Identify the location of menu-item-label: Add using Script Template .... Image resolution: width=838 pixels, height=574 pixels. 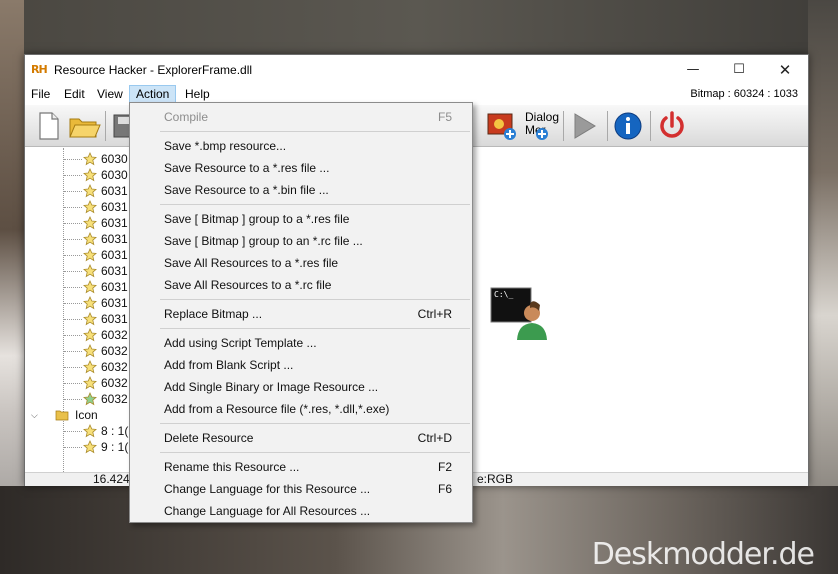
(240, 343).